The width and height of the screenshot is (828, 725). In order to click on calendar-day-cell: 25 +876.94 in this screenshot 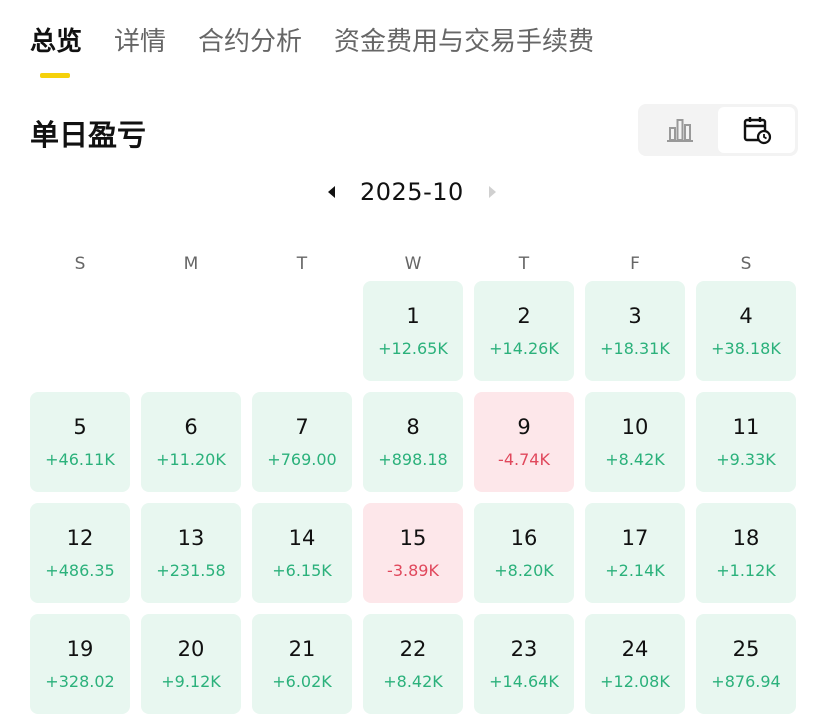, I will do `click(746, 664)`.